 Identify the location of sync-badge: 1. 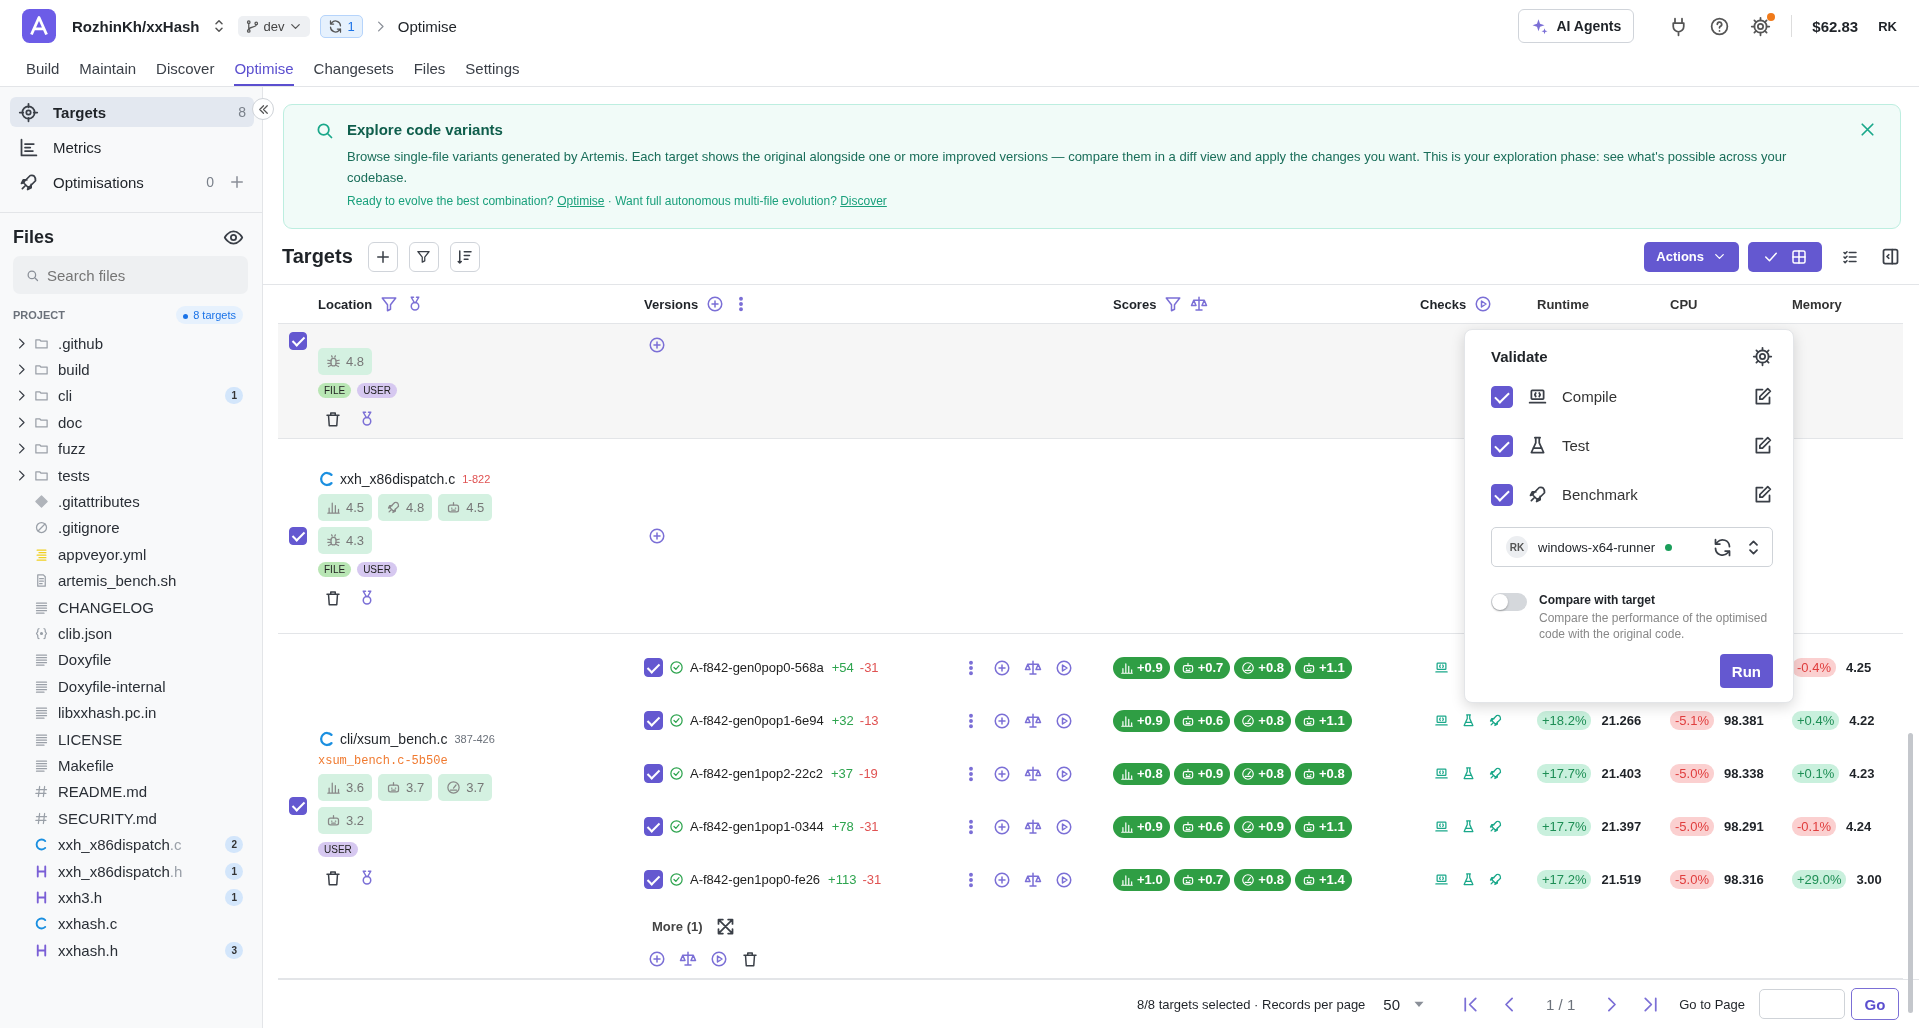
(341, 26).